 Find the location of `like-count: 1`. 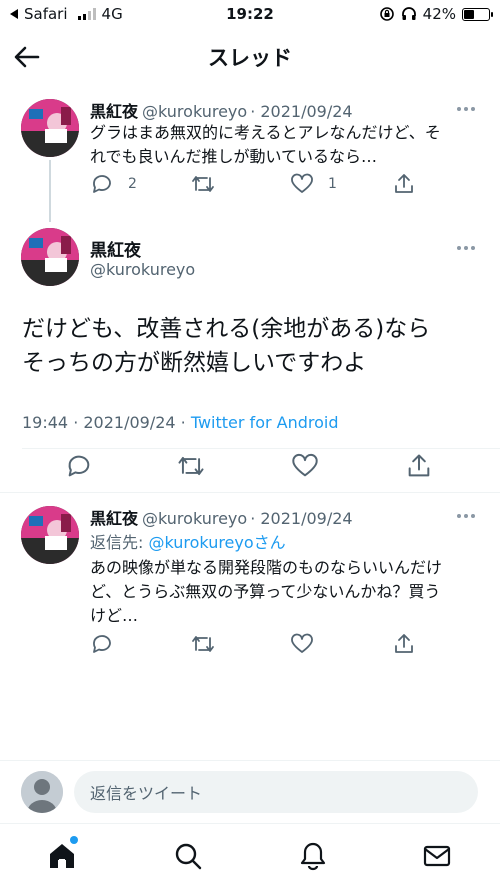

like-count: 1 is located at coordinates (332, 184).